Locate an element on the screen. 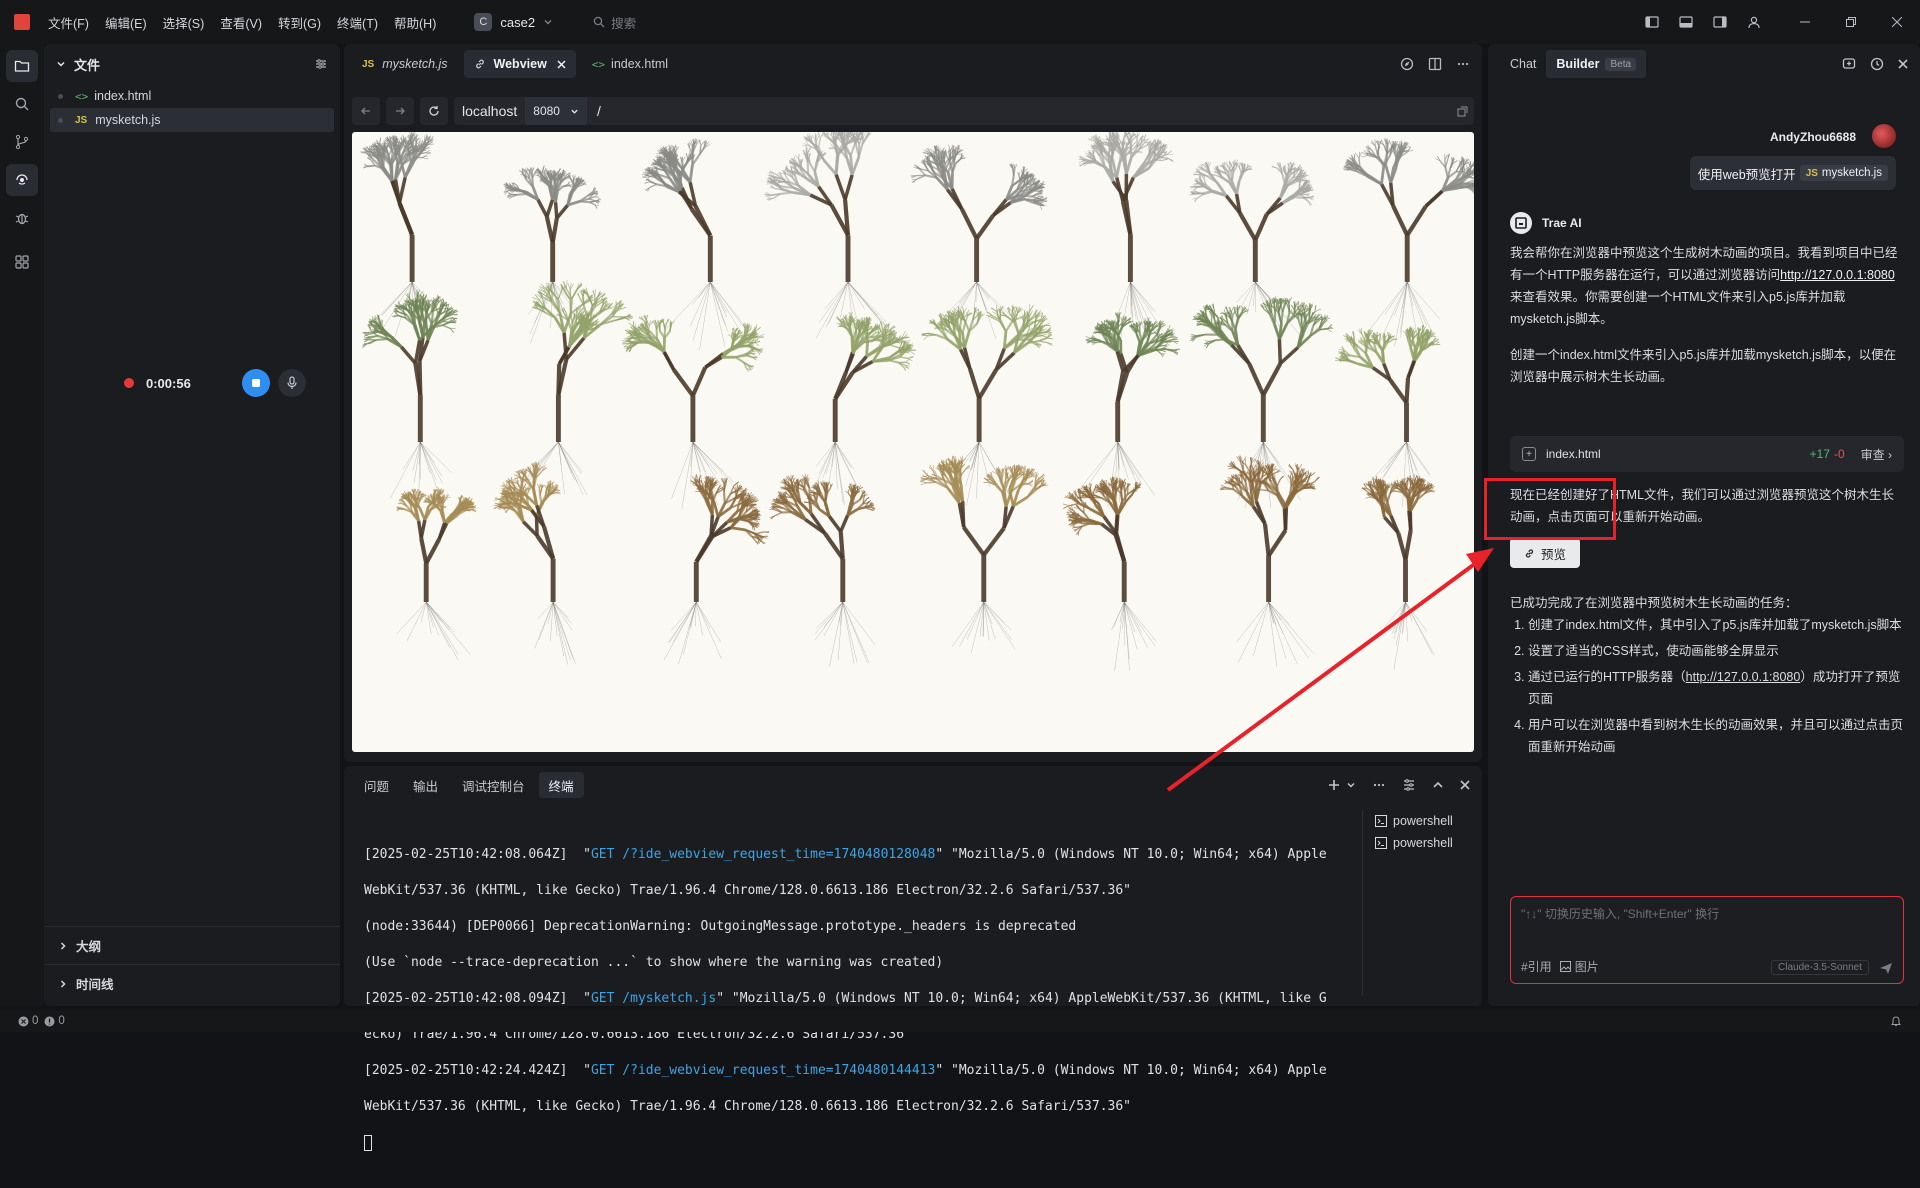 The image size is (1920, 1188). minimize-icon is located at coordinates (1805, 22).